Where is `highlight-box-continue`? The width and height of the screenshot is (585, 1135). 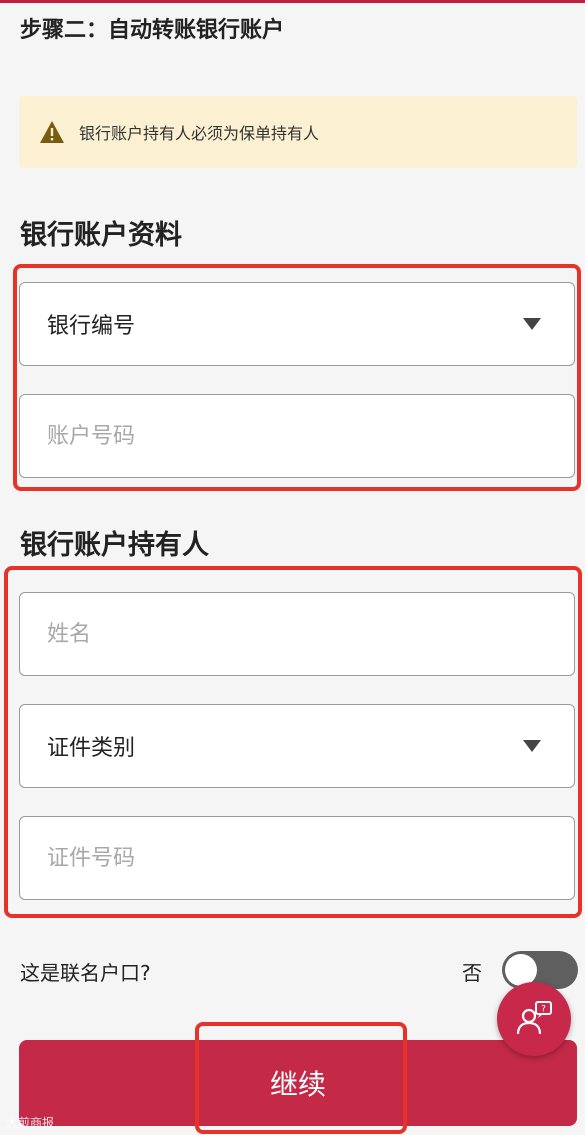 highlight-box-continue is located at coordinates (301, 1078).